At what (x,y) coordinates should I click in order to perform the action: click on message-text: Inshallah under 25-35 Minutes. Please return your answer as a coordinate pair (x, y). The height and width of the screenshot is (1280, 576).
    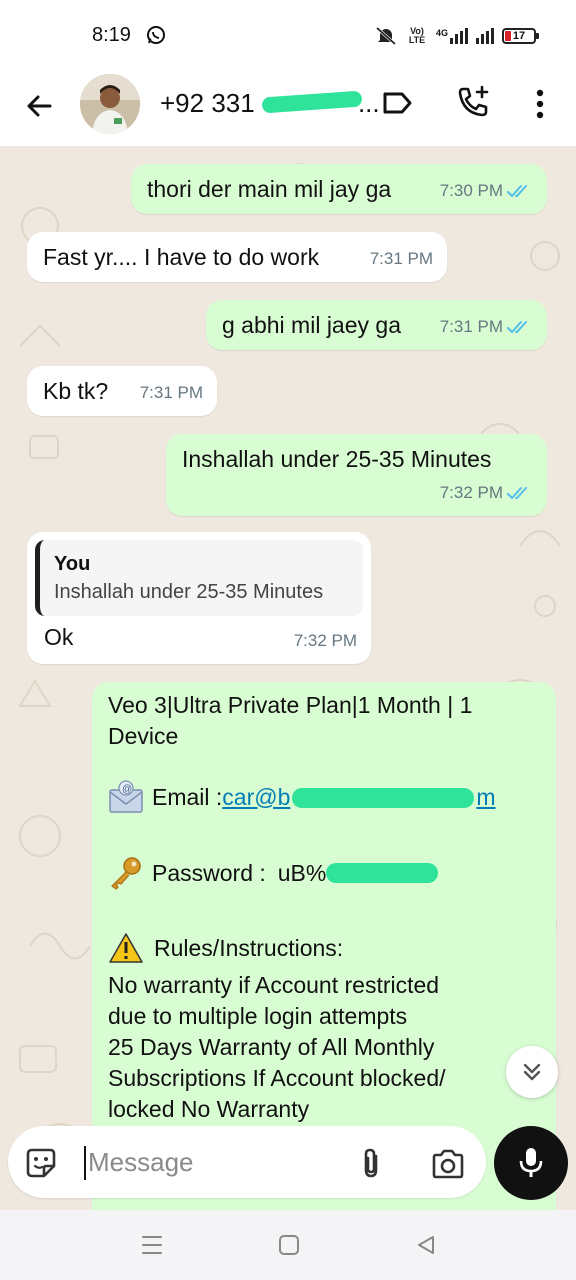
    Looking at the image, I should click on (337, 459).